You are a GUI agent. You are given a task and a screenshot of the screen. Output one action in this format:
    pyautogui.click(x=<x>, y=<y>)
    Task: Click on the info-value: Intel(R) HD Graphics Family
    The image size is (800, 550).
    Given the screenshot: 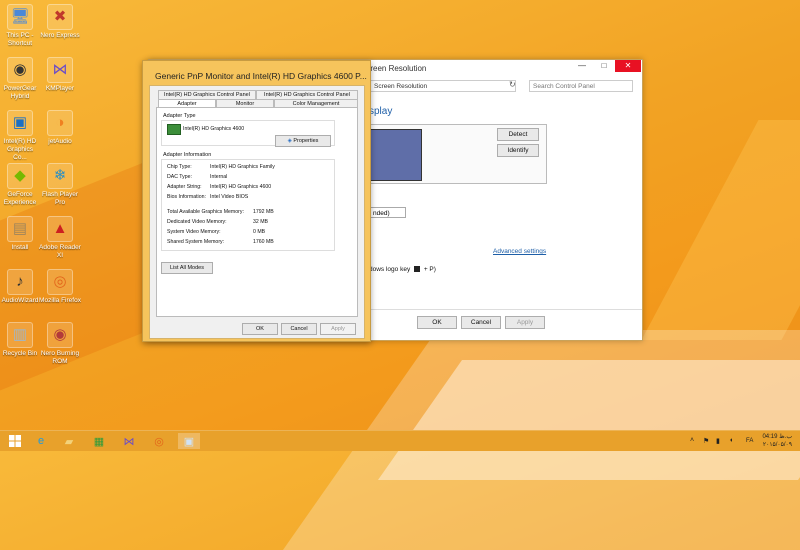 What is the action you would take?
    pyautogui.click(x=242, y=167)
    